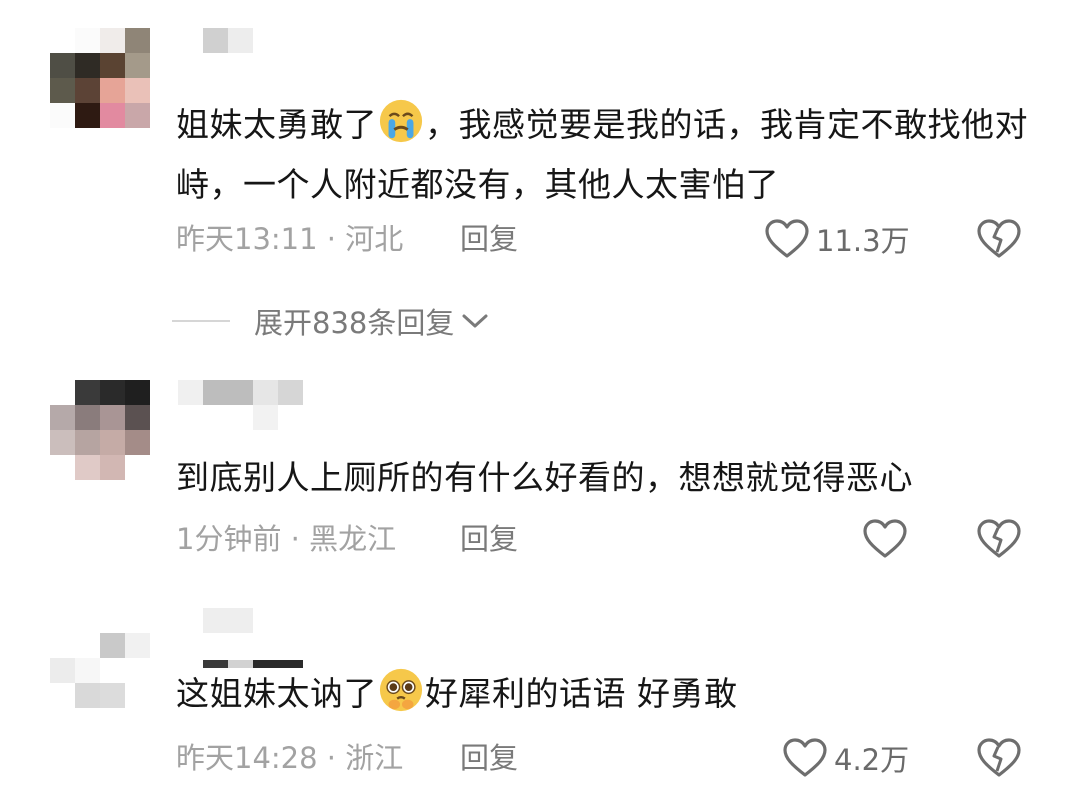 The width and height of the screenshot is (1080, 800). What do you see at coordinates (872, 760) in the screenshot?
I see `like-count: 4.2万` at bounding box center [872, 760].